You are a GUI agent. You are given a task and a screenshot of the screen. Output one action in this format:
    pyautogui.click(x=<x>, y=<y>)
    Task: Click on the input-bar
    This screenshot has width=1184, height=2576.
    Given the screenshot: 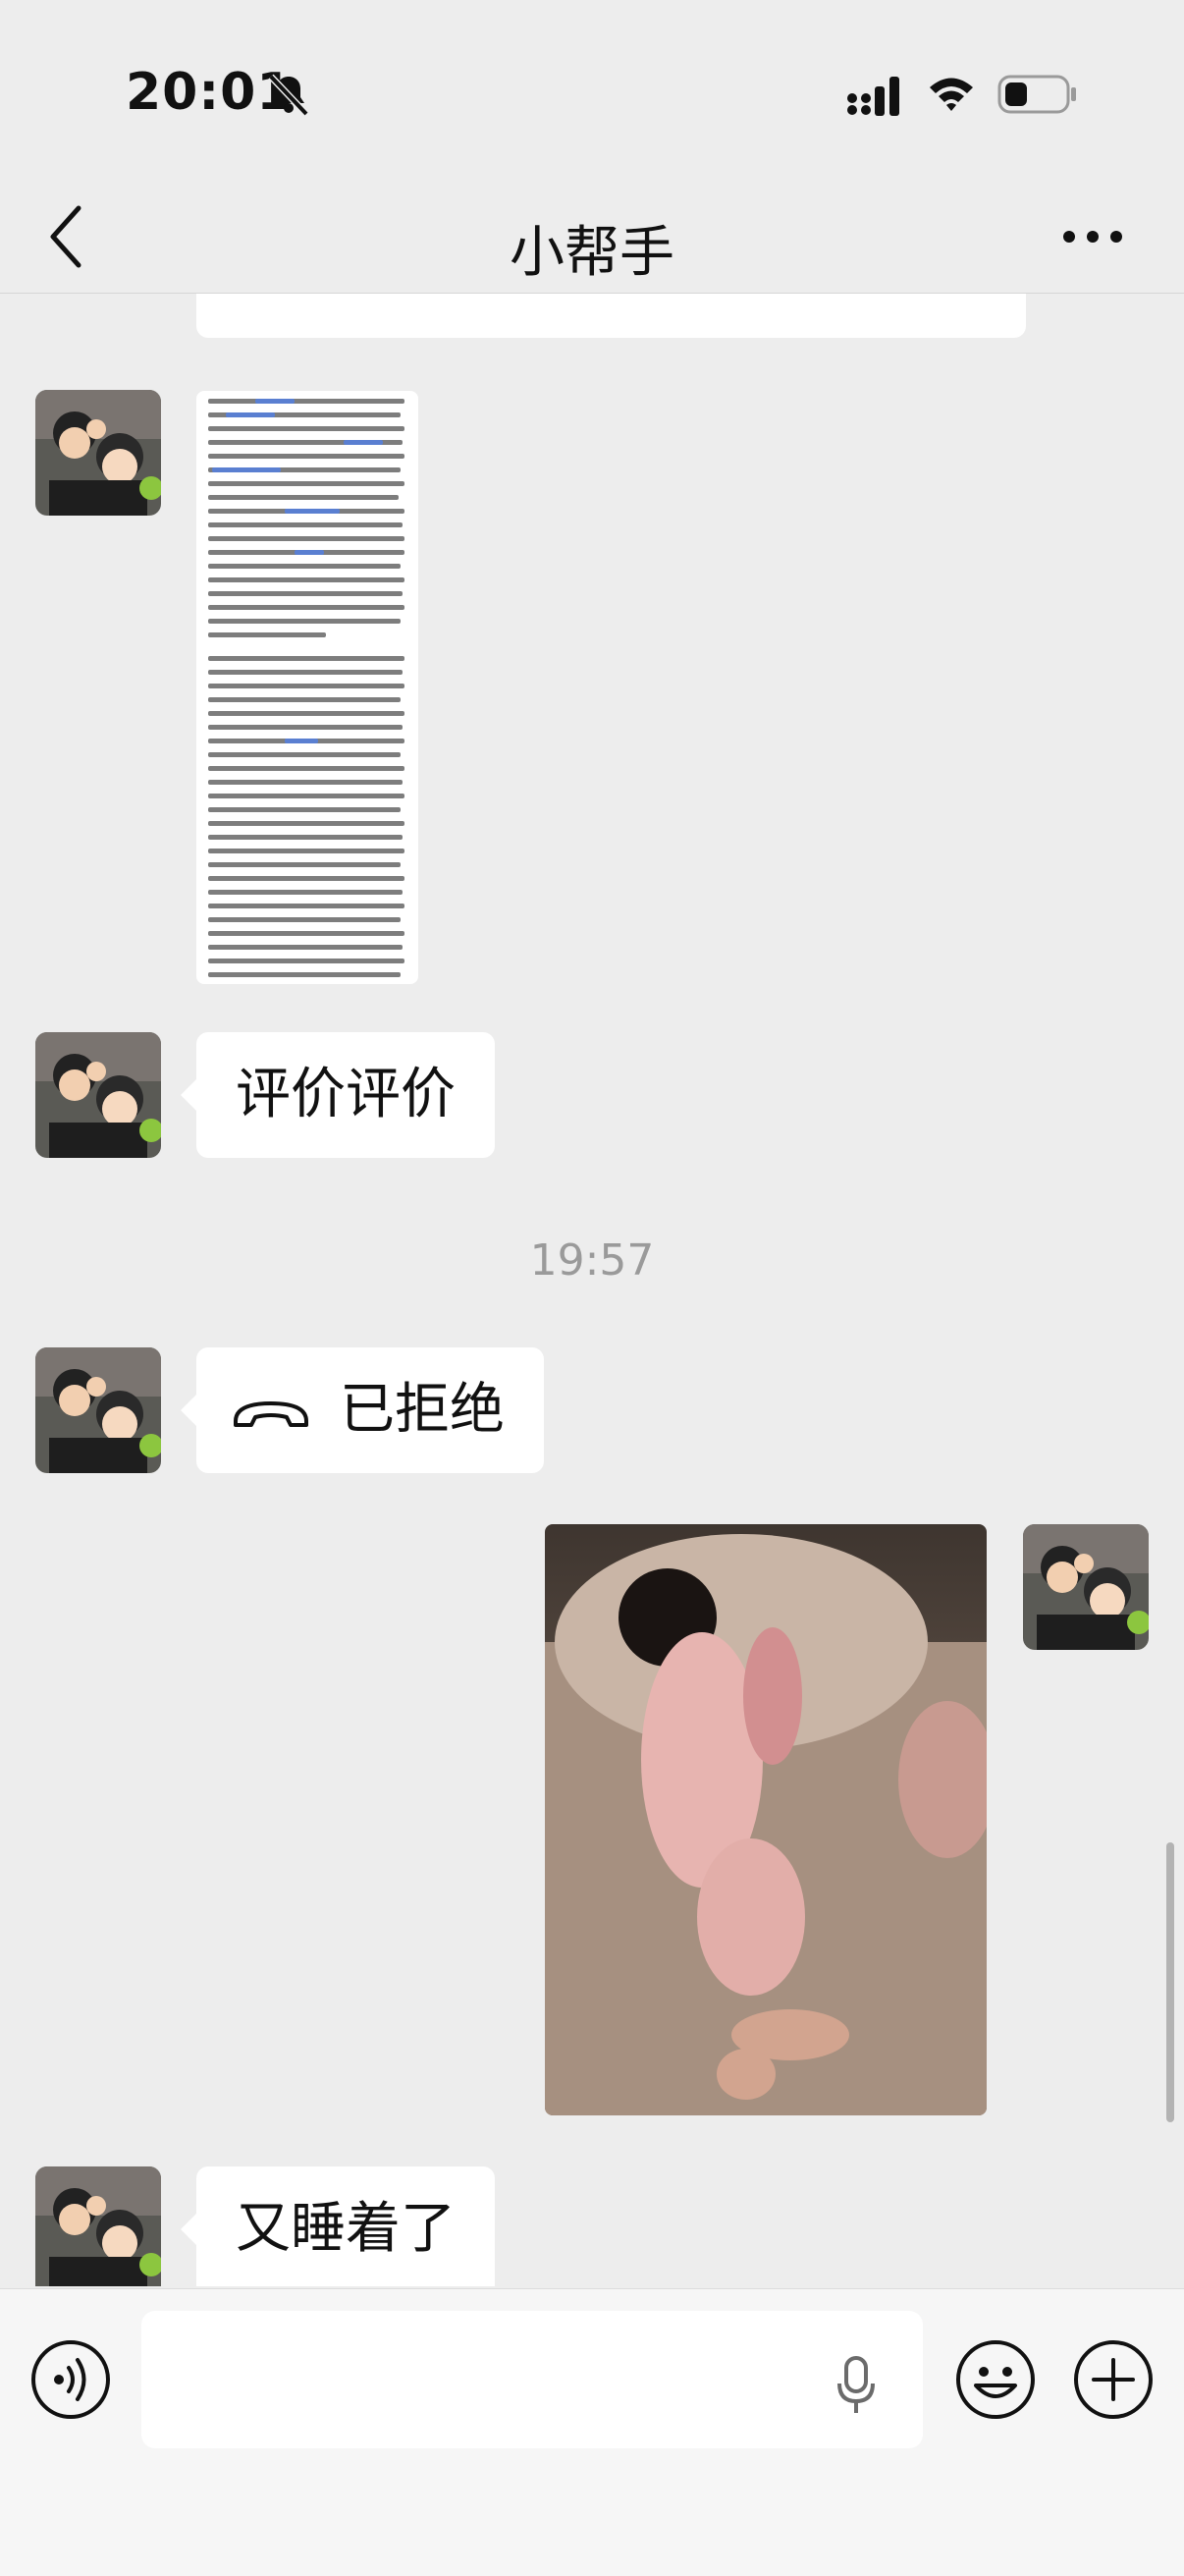 What is the action you would take?
    pyautogui.click(x=592, y=2432)
    